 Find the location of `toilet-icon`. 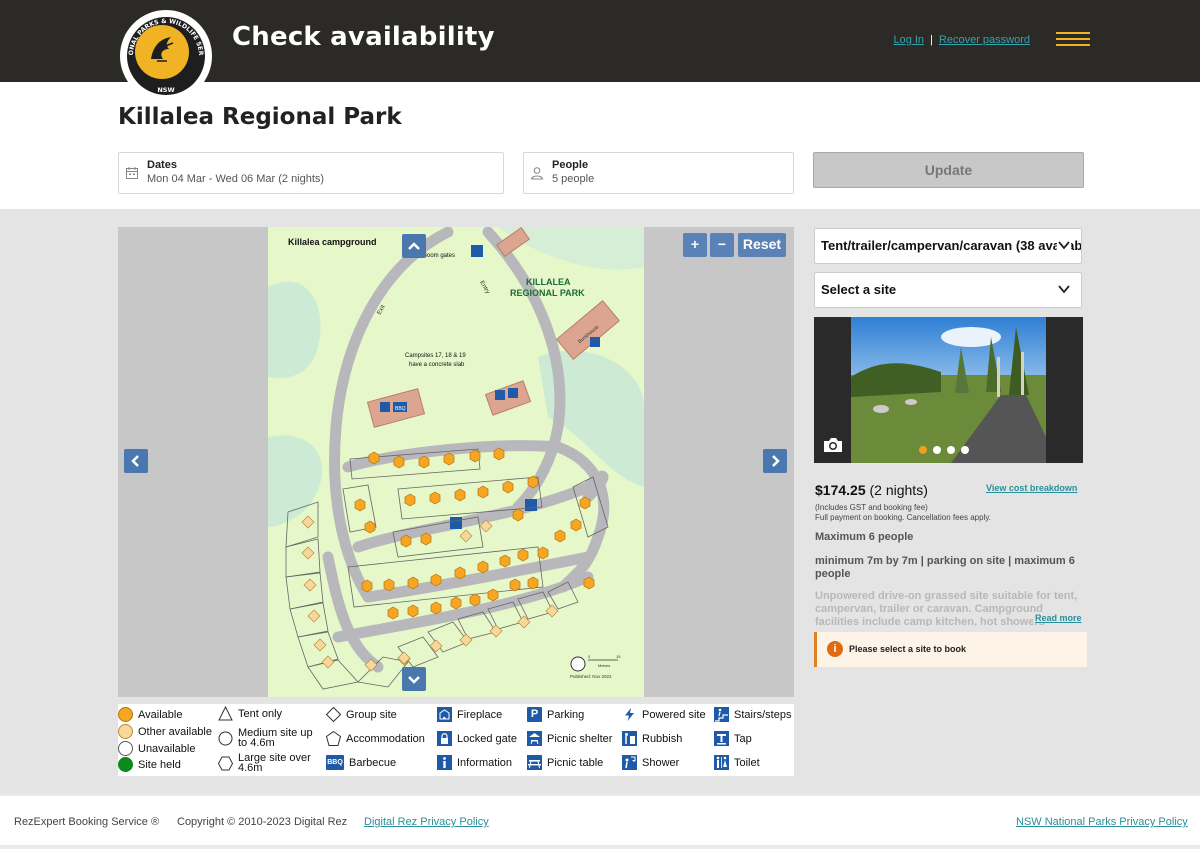

toilet-icon is located at coordinates (721, 762).